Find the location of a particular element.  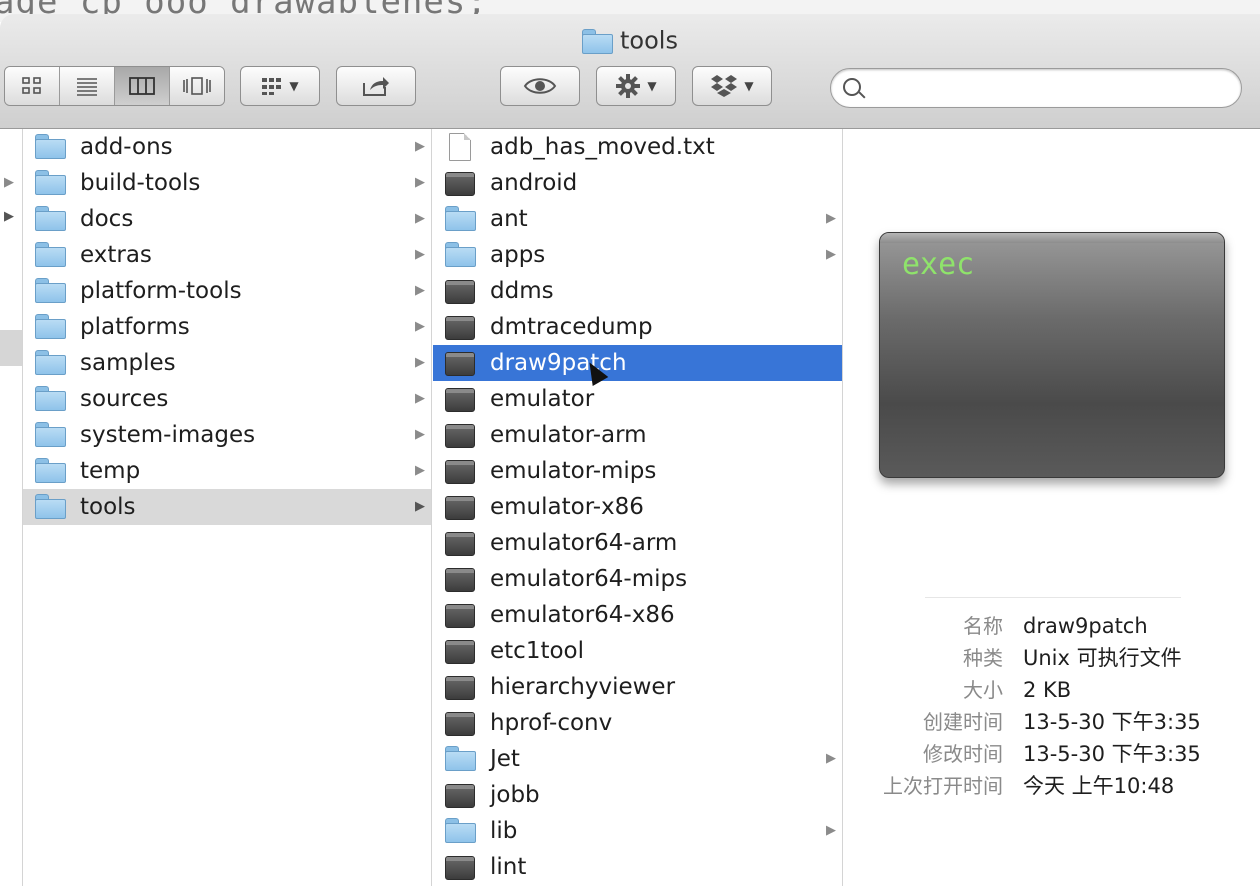

list-item: extras ▶ is located at coordinates (227, 255).